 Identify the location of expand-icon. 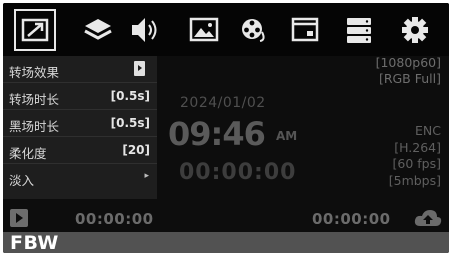
(35, 30).